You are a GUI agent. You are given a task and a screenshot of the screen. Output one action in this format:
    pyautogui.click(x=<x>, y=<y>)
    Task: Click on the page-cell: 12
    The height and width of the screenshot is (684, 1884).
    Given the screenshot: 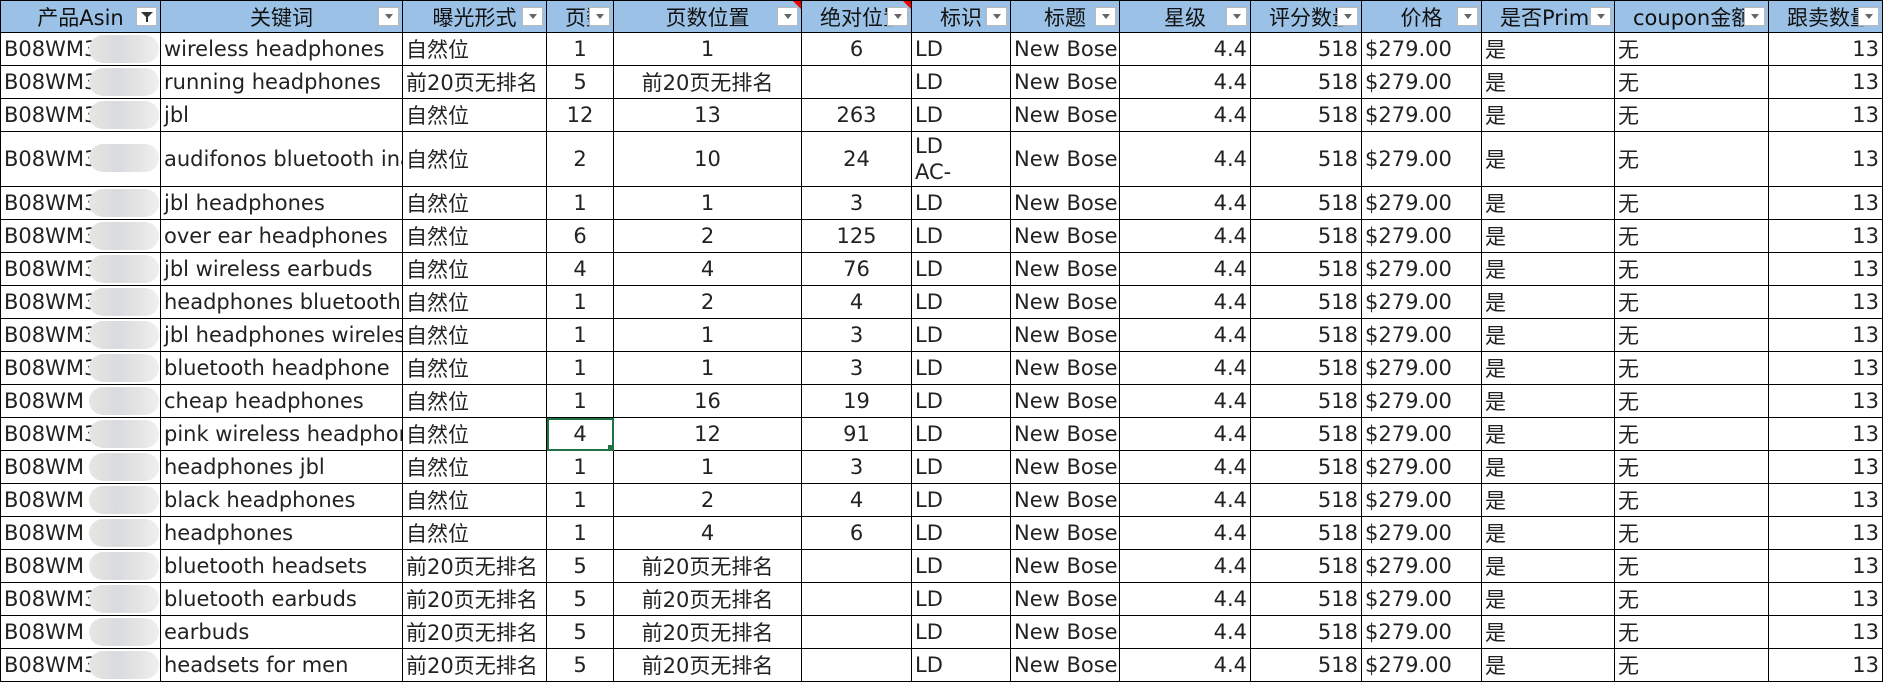 What is the action you would take?
    pyautogui.click(x=580, y=115)
    